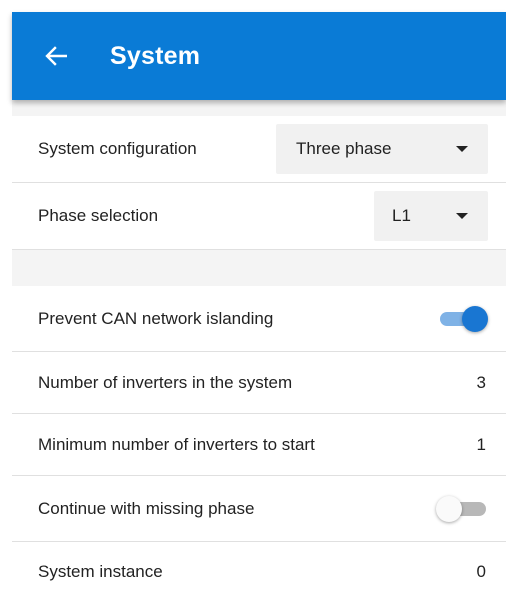 The width and height of the screenshot is (506, 601). I want to click on continue-missing-phase-toggle, so click(462, 509).